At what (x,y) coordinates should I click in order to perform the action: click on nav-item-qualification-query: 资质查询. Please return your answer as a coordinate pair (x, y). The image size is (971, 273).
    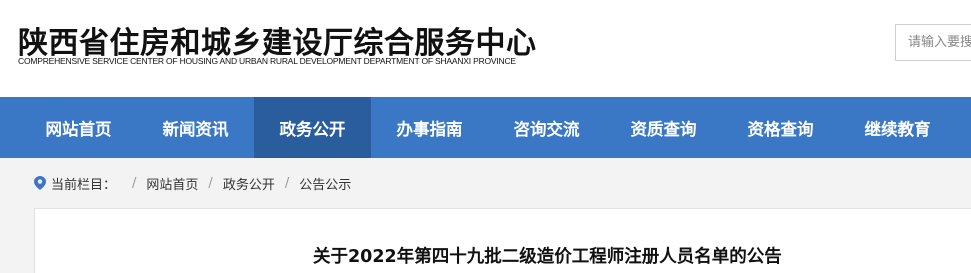
    Looking at the image, I should click on (663, 127).